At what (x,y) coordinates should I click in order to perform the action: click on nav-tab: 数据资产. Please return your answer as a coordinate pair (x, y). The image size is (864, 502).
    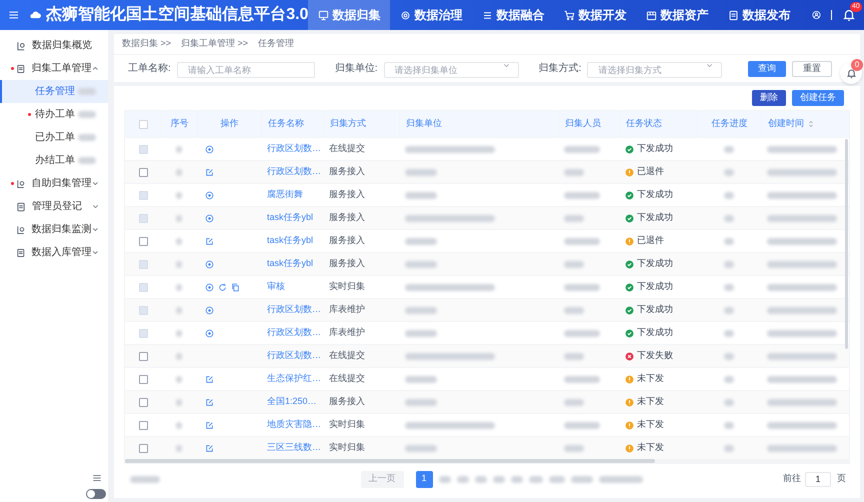
    Looking at the image, I should click on (677, 15).